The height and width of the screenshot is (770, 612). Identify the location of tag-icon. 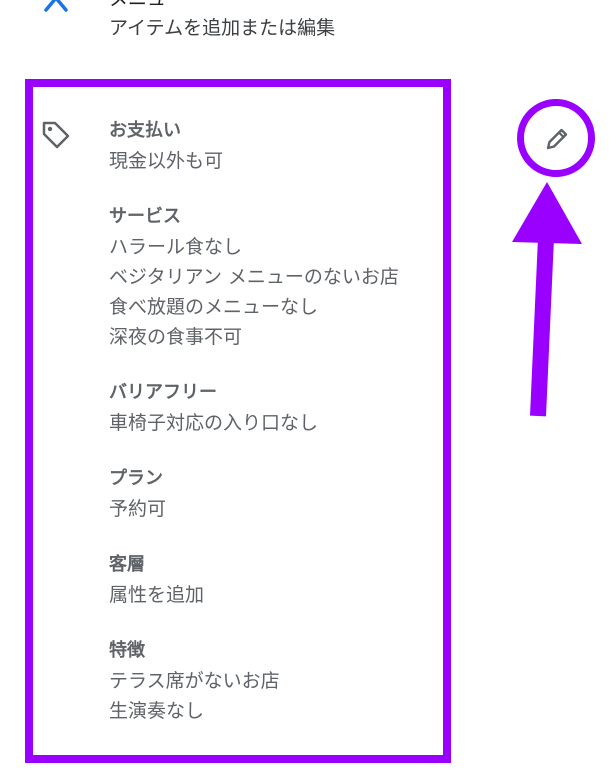
(56, 135).